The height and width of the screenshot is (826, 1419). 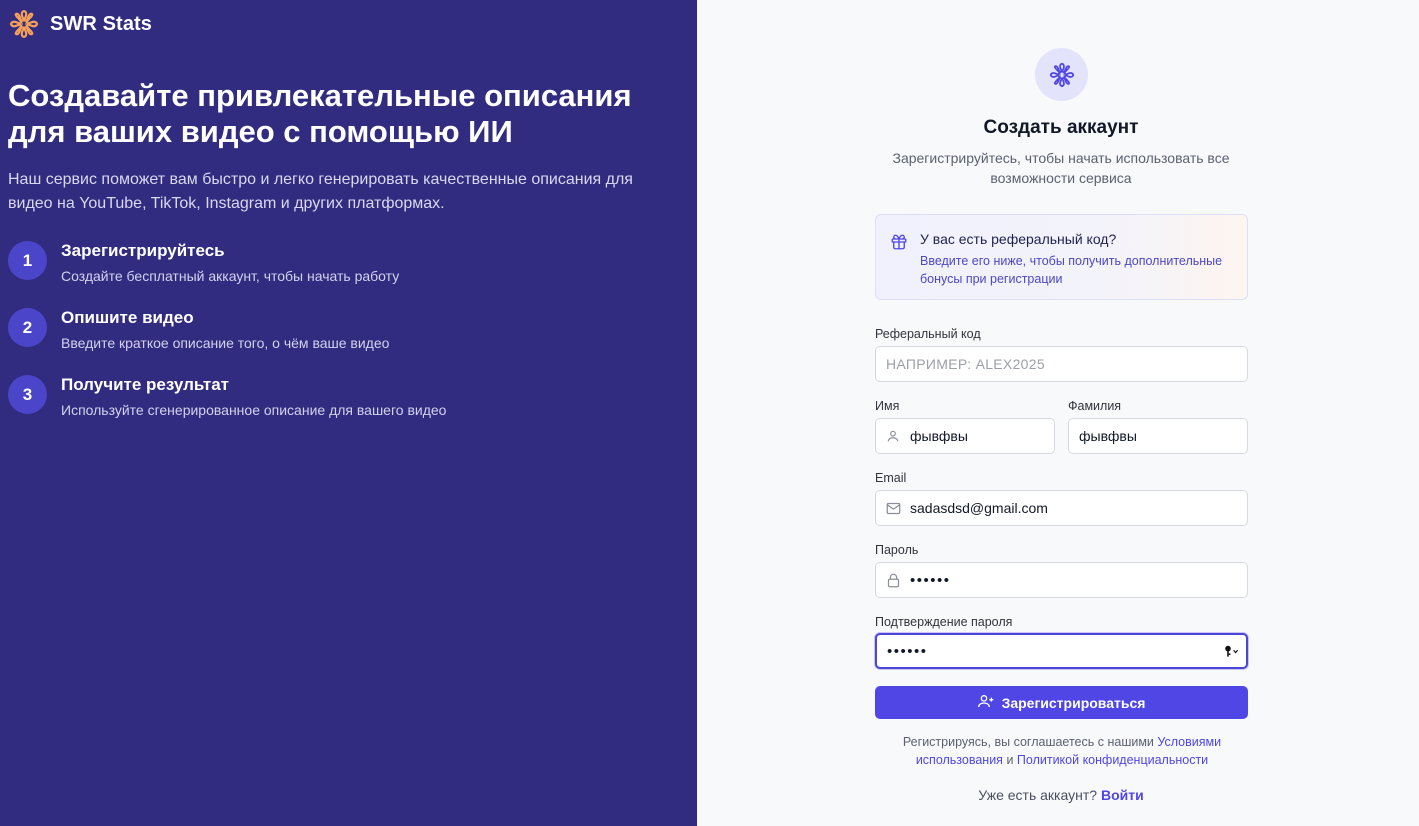 What do you see at coordinates (897, 550) in the screenshot?
I see `password-label: Пароль` at bounding box center [897, 550].